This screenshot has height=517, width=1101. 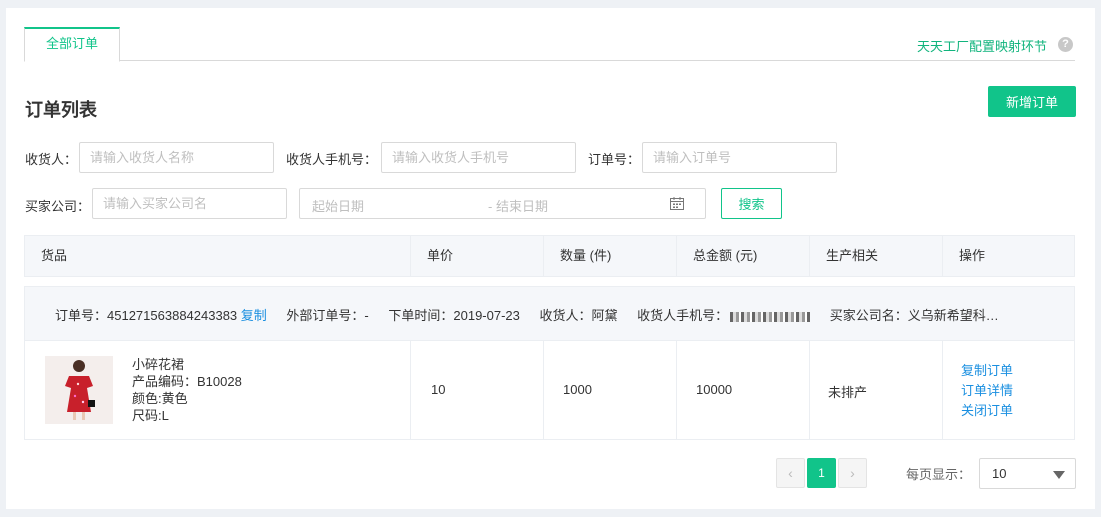 What do you see at coordinates (187, 390) in the screenshot?
I see `product-info: 小碎花裙 产品编码：B10028 颜色:黄色 尺码:L` at bounding box center [187, 390].